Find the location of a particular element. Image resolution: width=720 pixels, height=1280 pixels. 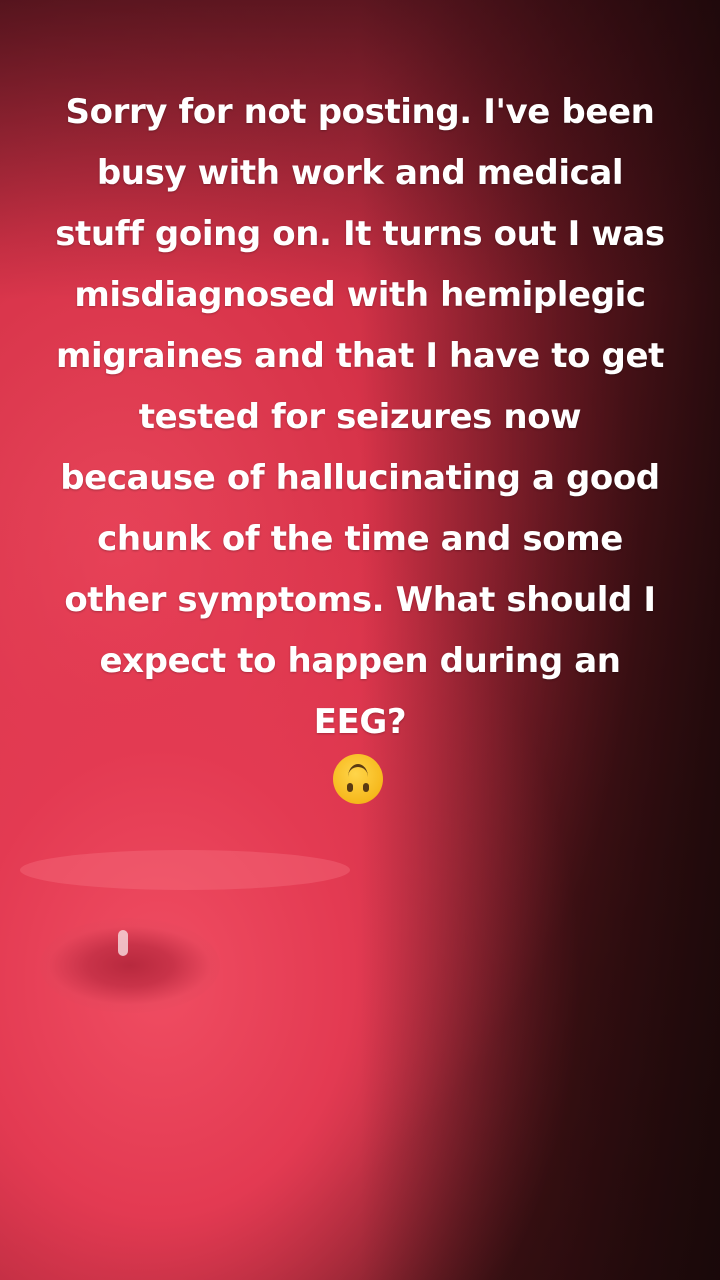

caption-line: Sorry for not posting. I've been is located at coordinates (360, 112).